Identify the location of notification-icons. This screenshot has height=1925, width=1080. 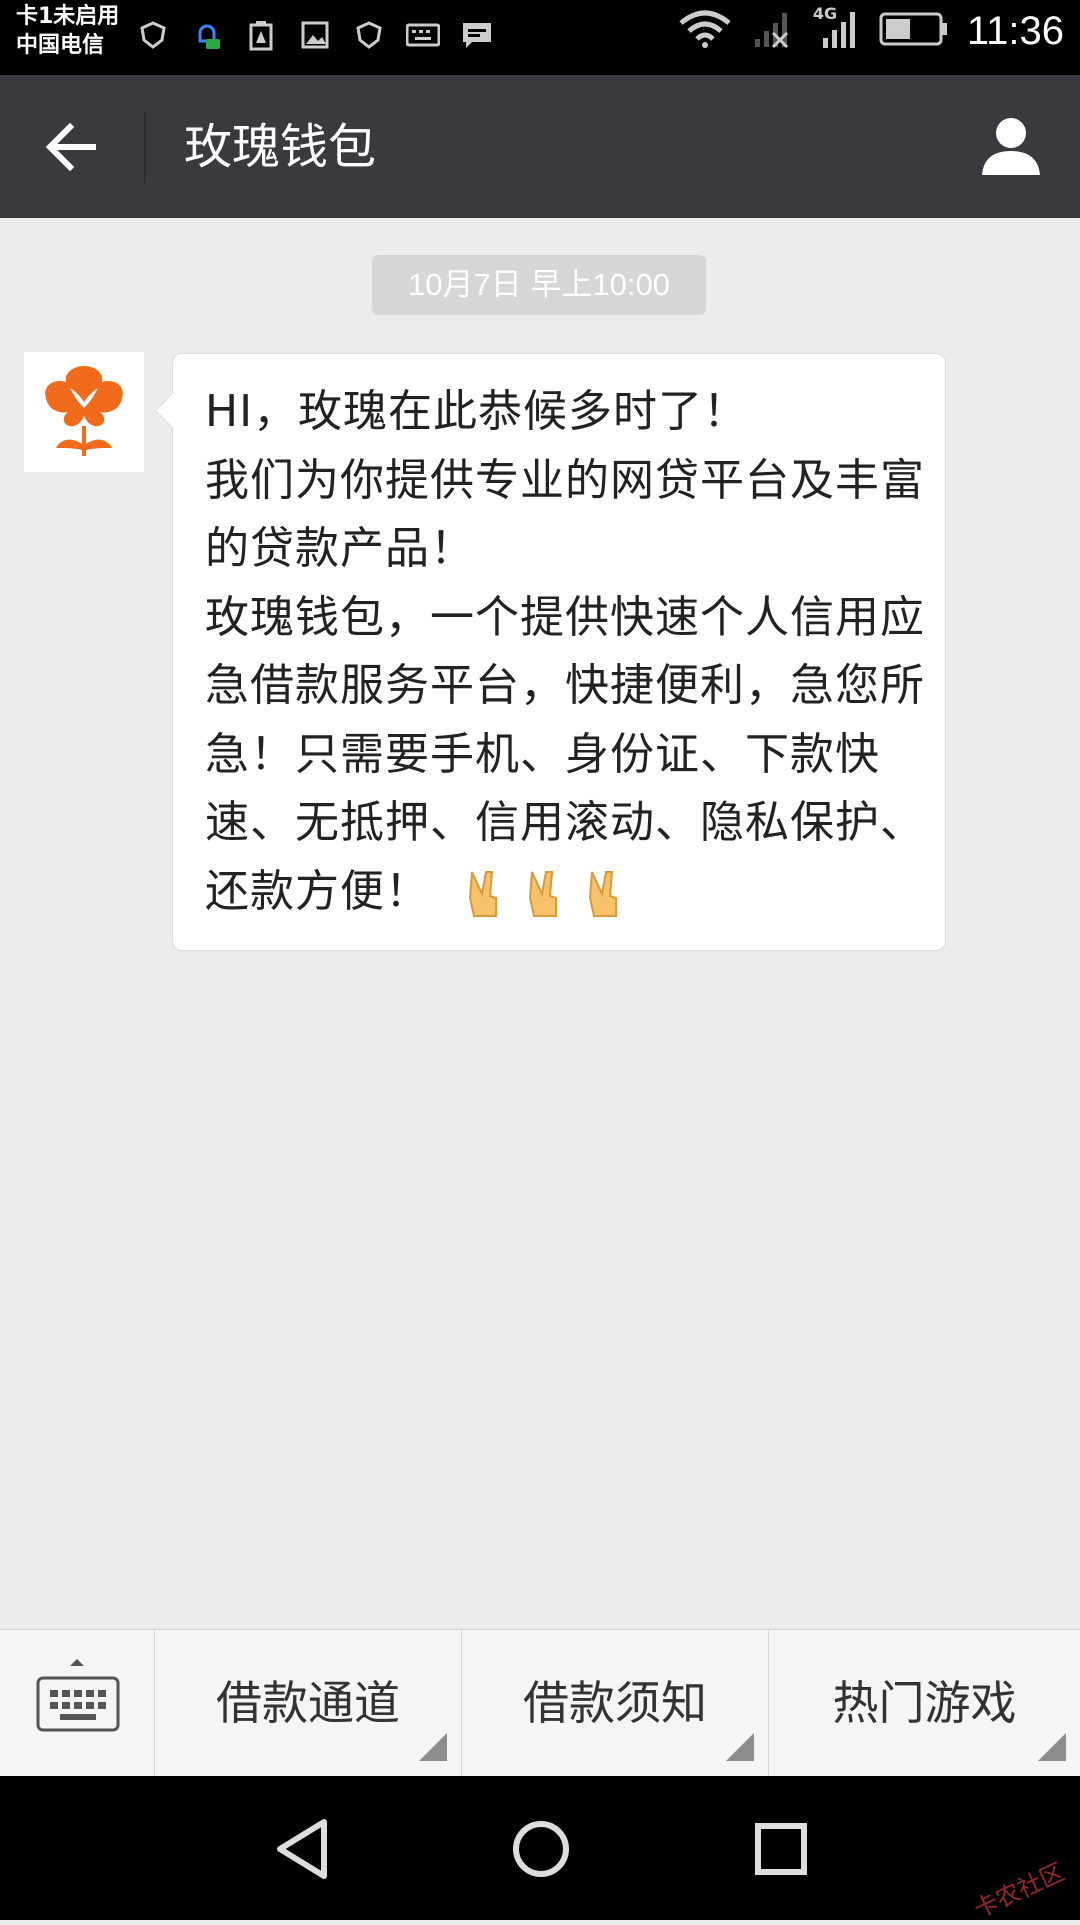
(315, 35).